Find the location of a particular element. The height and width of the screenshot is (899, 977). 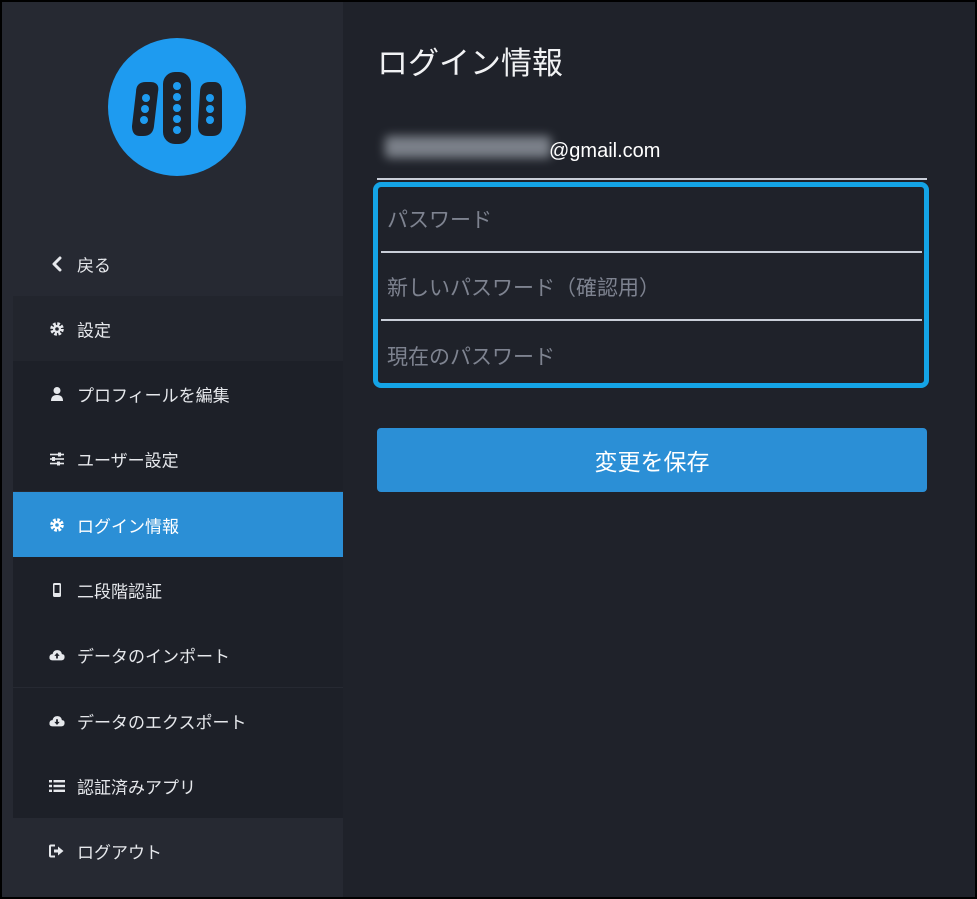

sidebar-item-export: データのエクスポート is located at coordinates (178, 720).